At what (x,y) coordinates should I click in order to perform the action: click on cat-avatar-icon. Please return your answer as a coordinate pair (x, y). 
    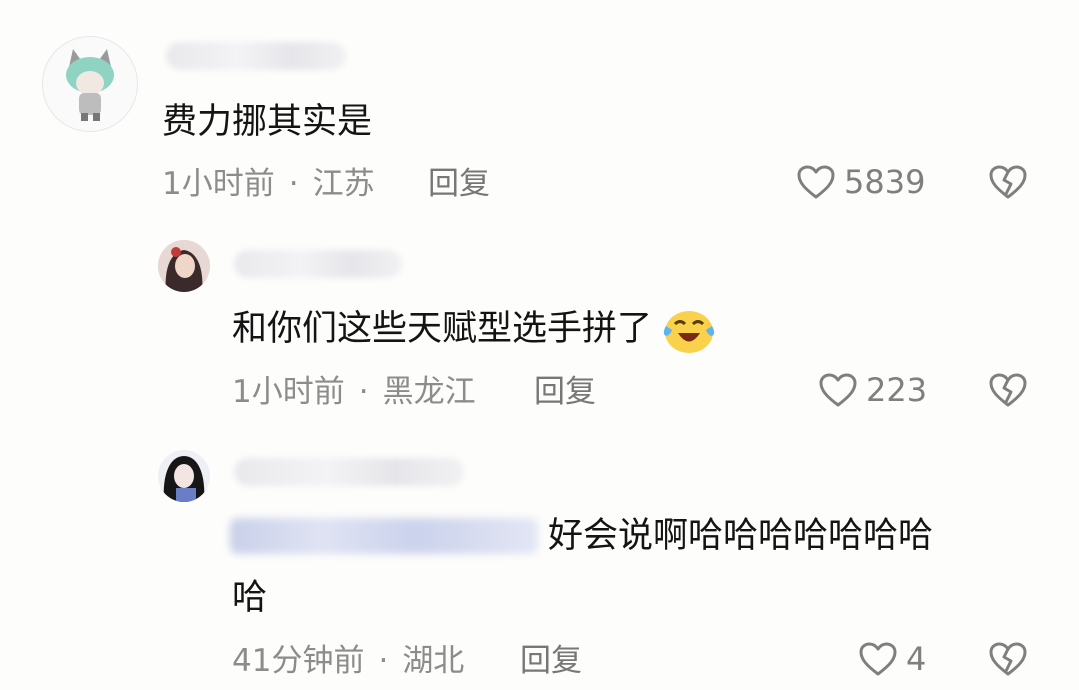
    Looking at the image, I should click on (90, 84).